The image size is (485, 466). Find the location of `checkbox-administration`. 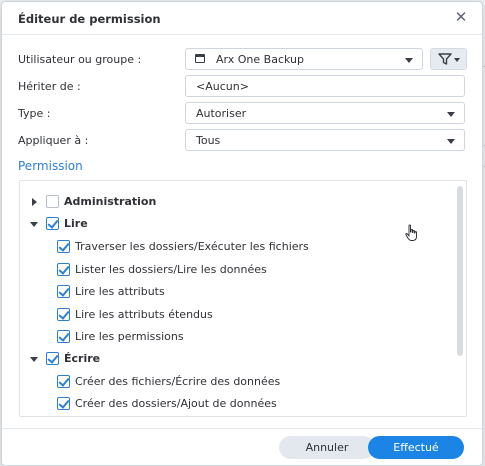

checkbox-administration is located at coordinates (52, 201).